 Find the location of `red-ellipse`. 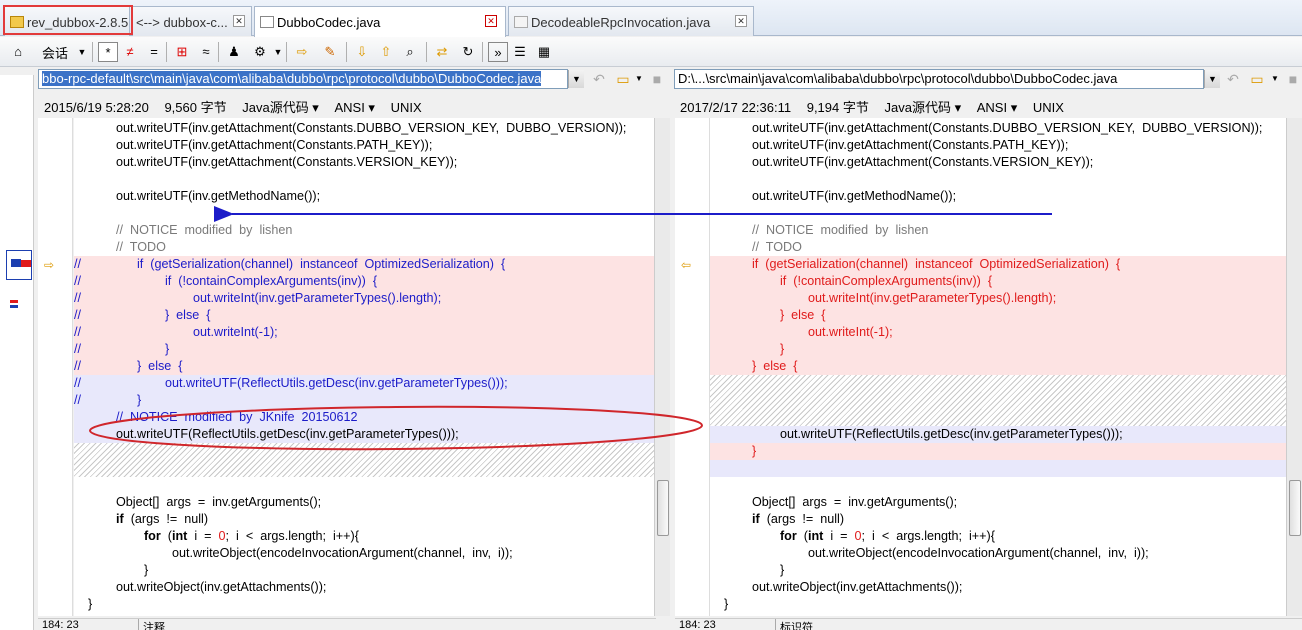

red-ellipse is located at coordinates (396, 428).